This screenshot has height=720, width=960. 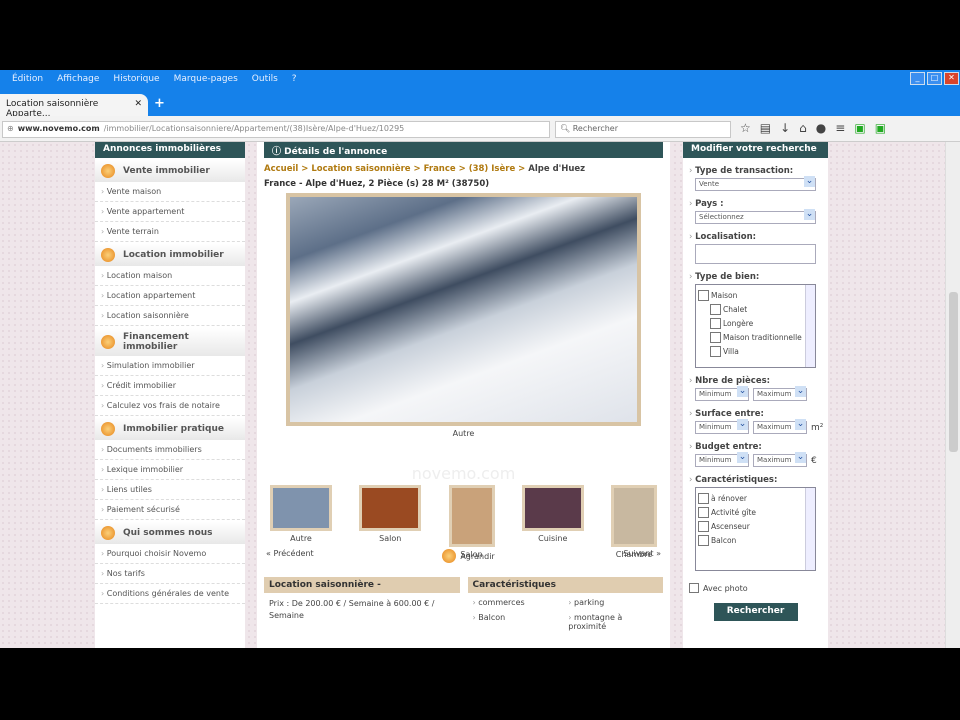 I want to click on euro-unit: €, so click(x=814, y=460).